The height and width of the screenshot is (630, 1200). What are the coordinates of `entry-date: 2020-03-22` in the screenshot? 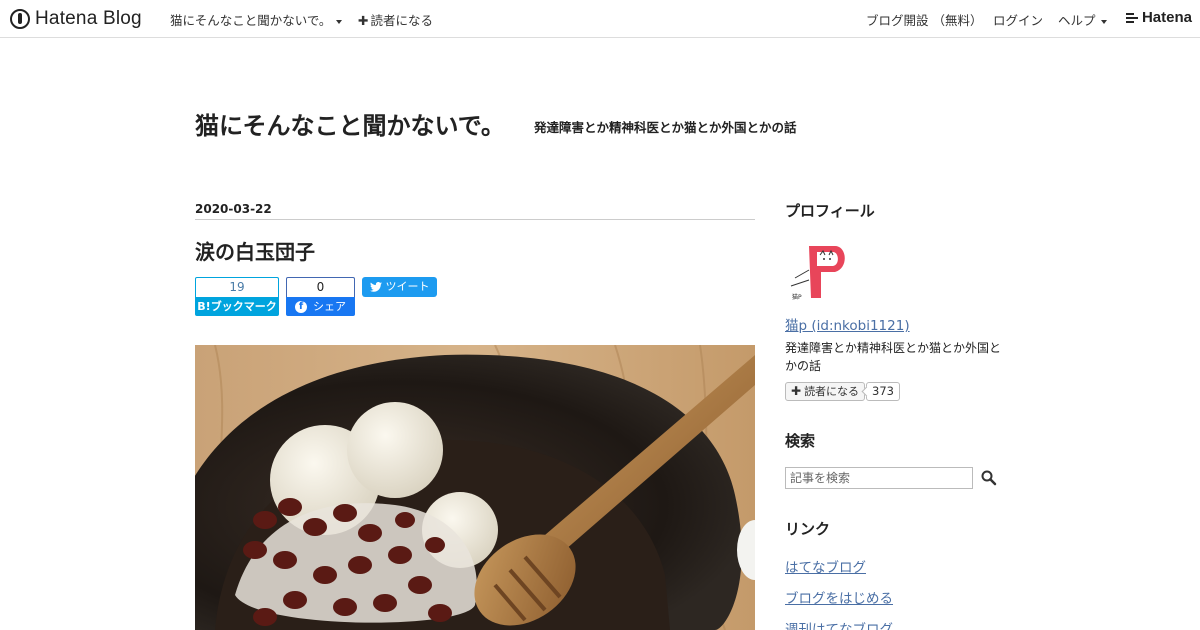 It's located at (233, 209).